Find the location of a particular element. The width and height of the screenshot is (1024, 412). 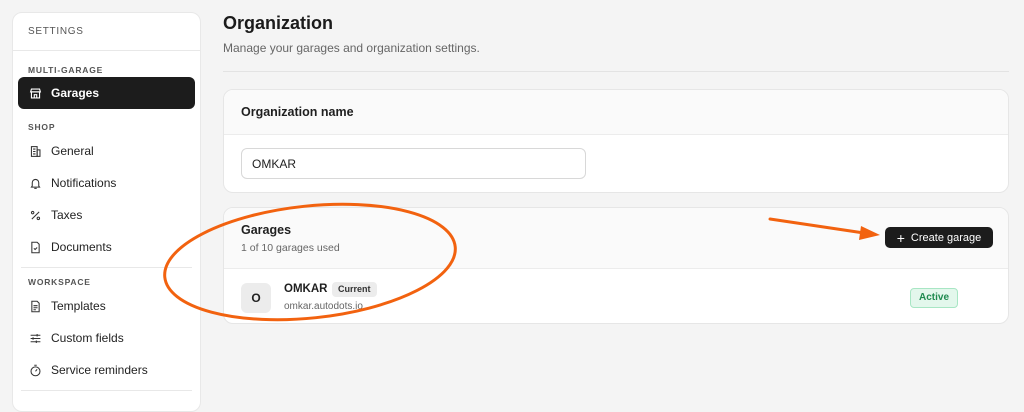

sidebar-item-templates: Templates is located at coordinates (106, 306).